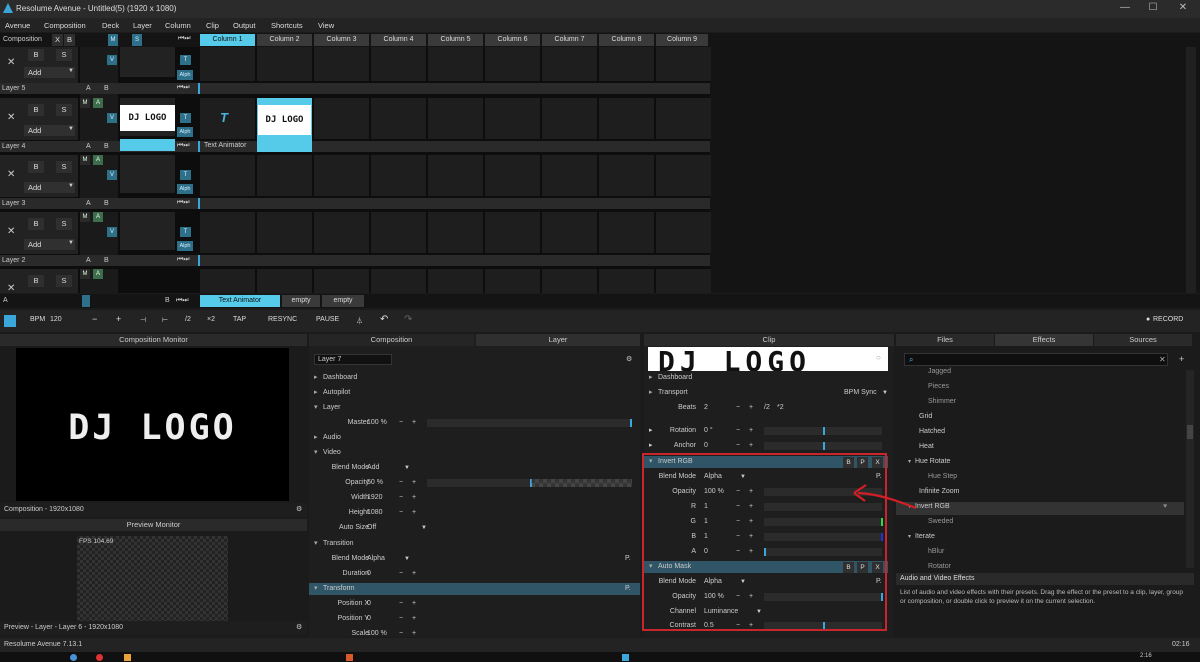 The height and width of the screenshot is (662, 1200). What do you see at coordinates (341, 40) in the screenshot?
I see `column-3-button: Column 3` at bounding box center [341, 40].